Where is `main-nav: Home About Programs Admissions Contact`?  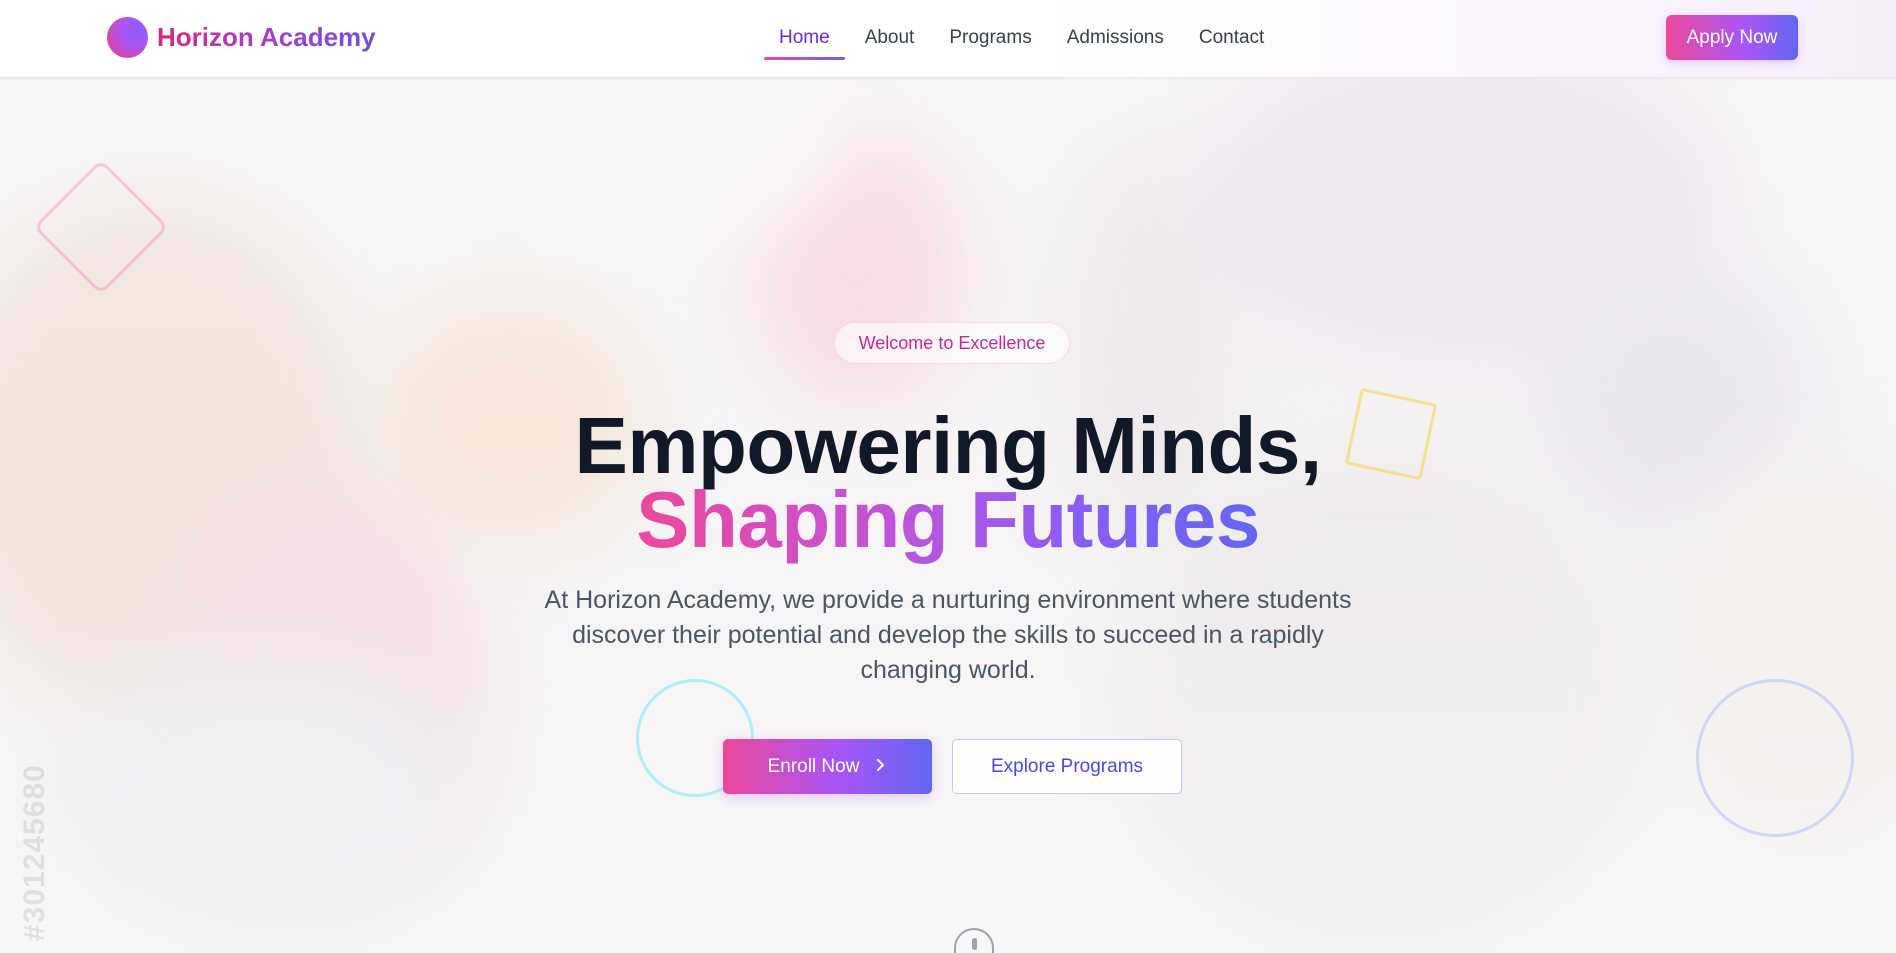 main-nav: Home About Programs Admissions Contact is located at coordinates (1024, 39).